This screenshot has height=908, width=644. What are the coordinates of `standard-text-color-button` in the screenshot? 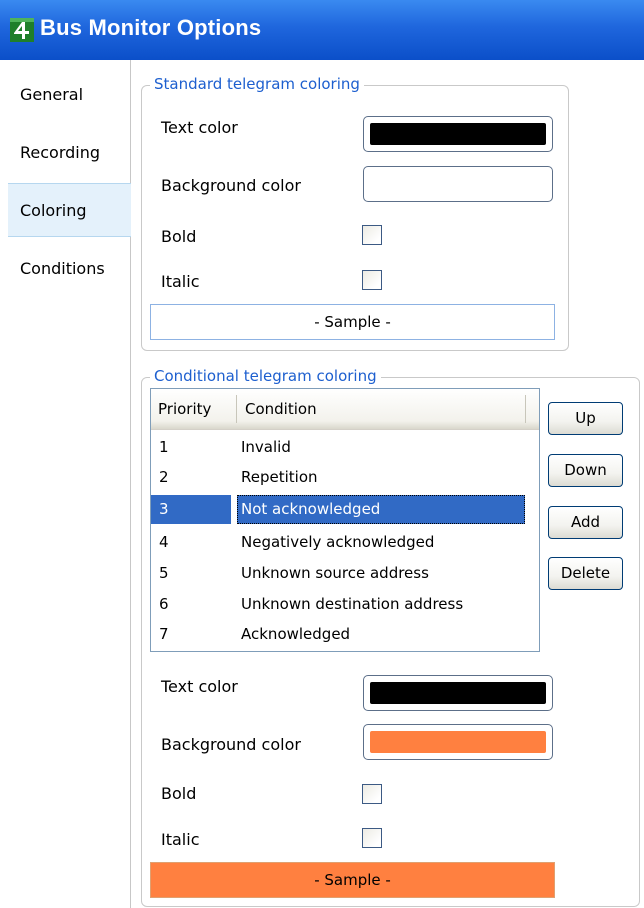 It's located at (458, 134).